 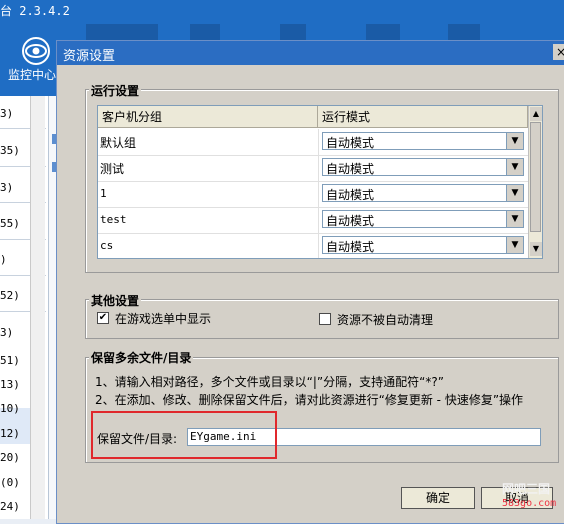 I want to click on list-item: 55), so click(x=15, y=223).